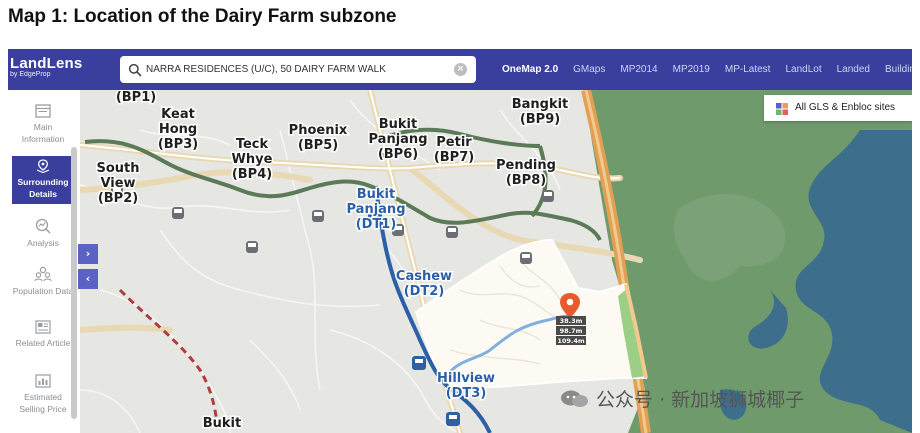 This screenshot has height=433, width=920. Describe the element at coordinates (530, 69) in the screenshot. I see `tab-onemap: OneMap 2.0` at that location.